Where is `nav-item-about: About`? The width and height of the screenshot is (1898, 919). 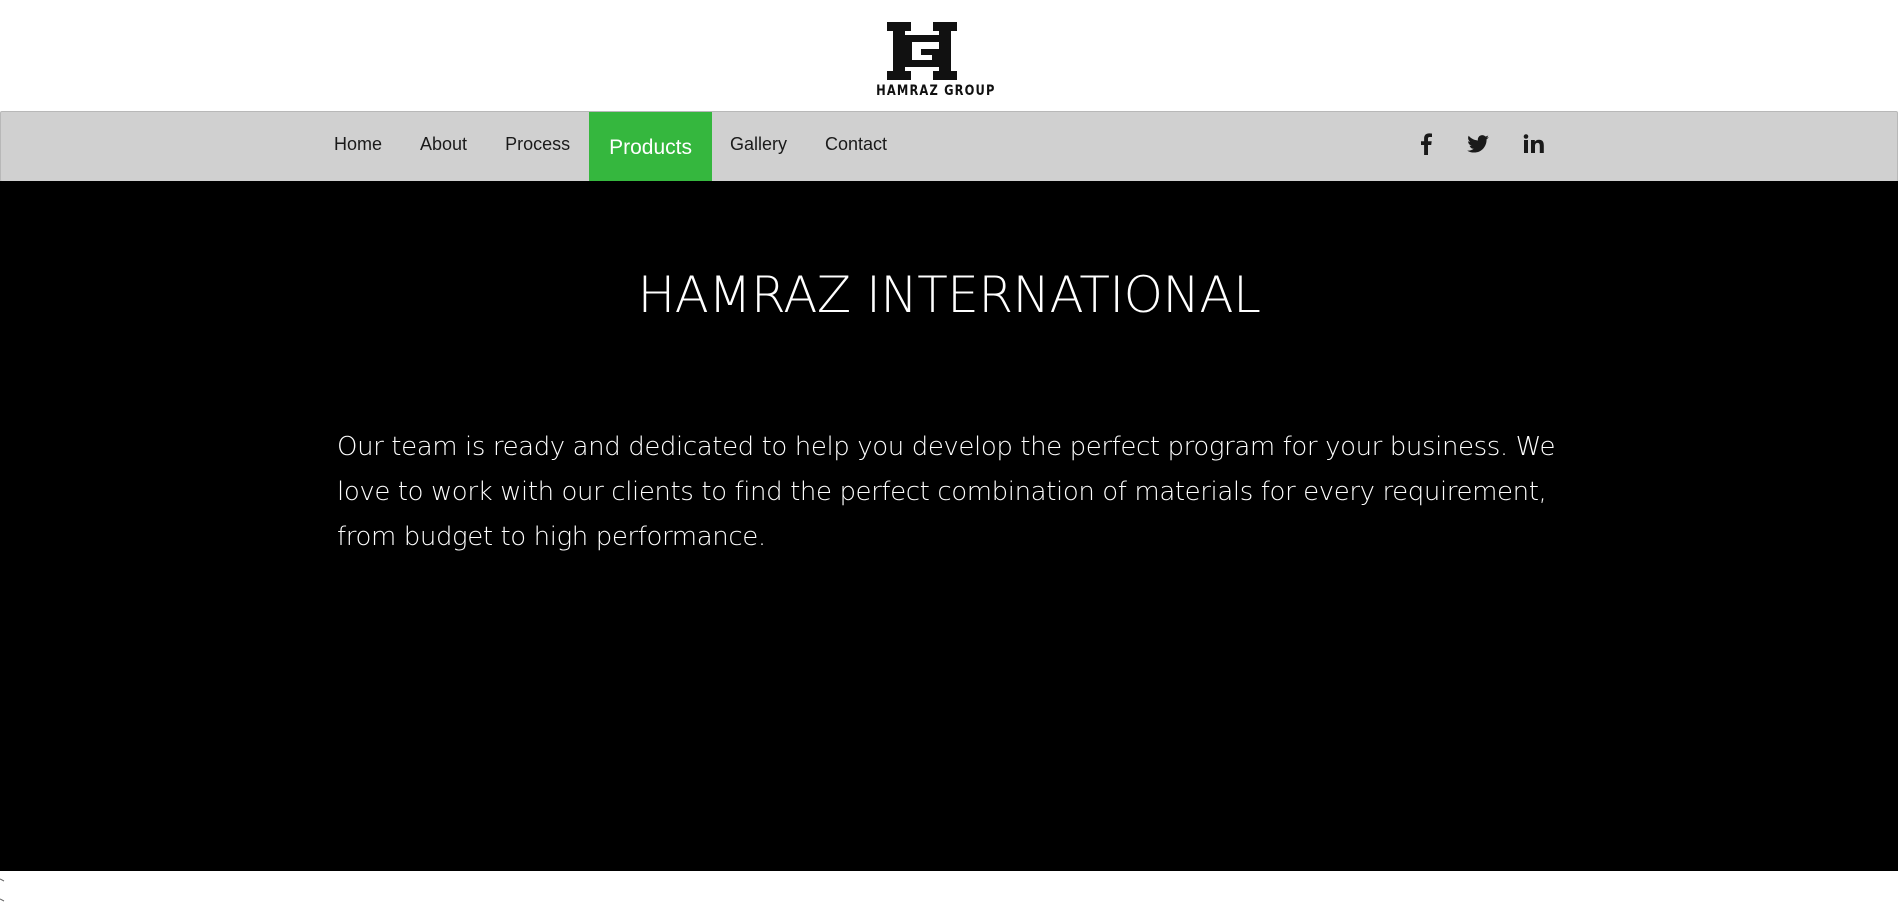 nav-item-about: About is located at coordinates (443, 146).